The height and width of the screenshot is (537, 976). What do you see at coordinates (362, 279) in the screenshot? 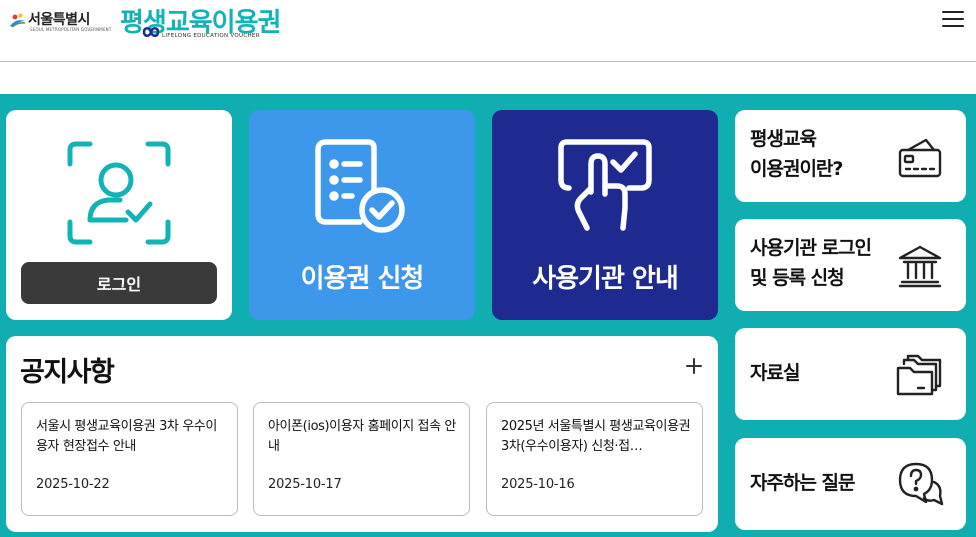
I see `voucher-apply-label: 이용권 신청` at bounding box center [362, 279].